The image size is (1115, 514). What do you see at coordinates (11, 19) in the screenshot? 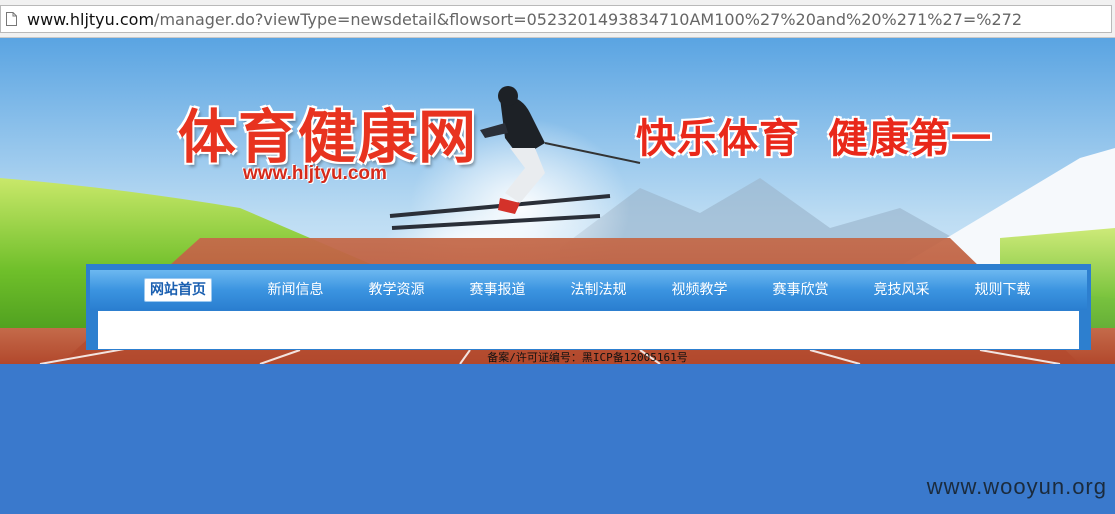
I see `page-icon` at bounding box center [11, 19].